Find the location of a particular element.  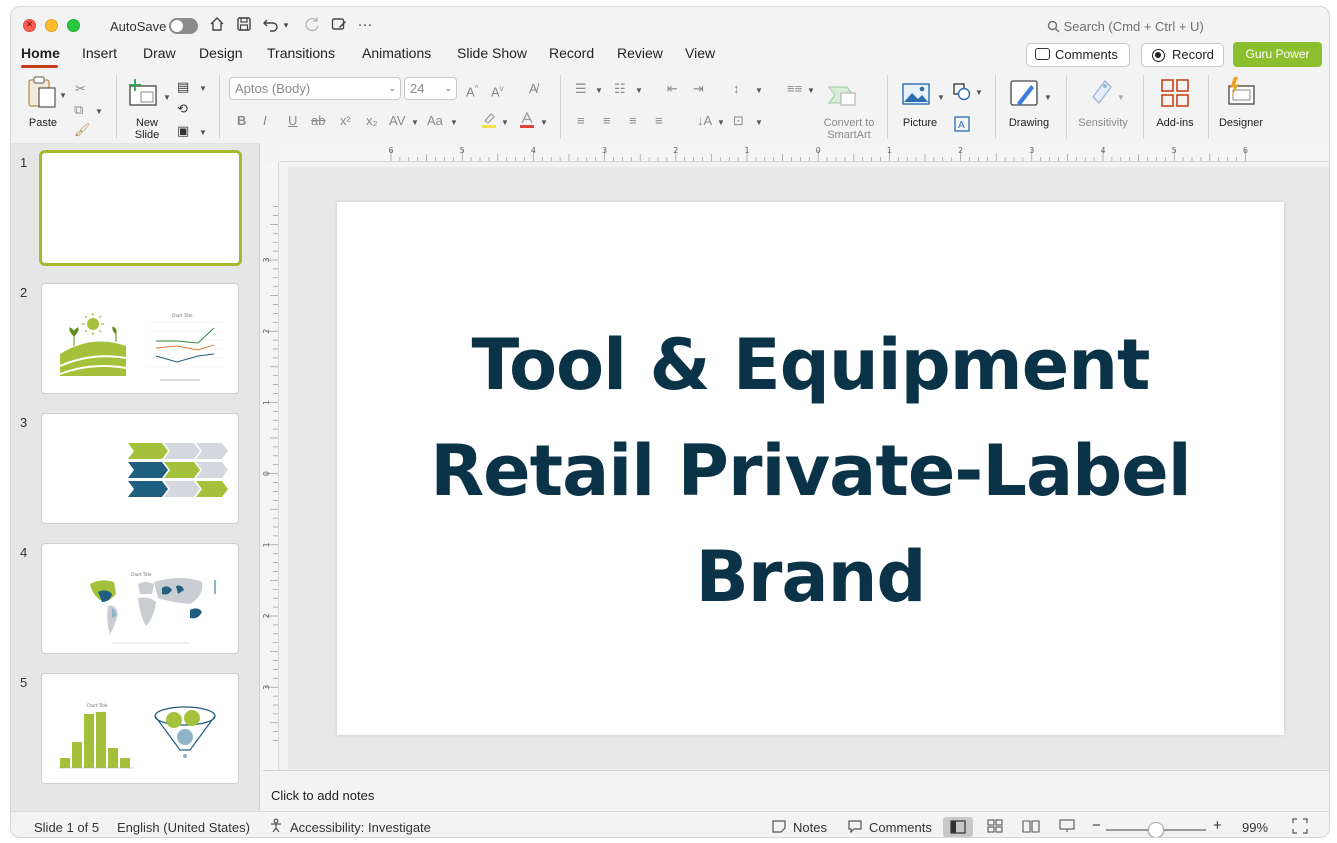

reading-view-icon is located at coordinates (1031, 827).